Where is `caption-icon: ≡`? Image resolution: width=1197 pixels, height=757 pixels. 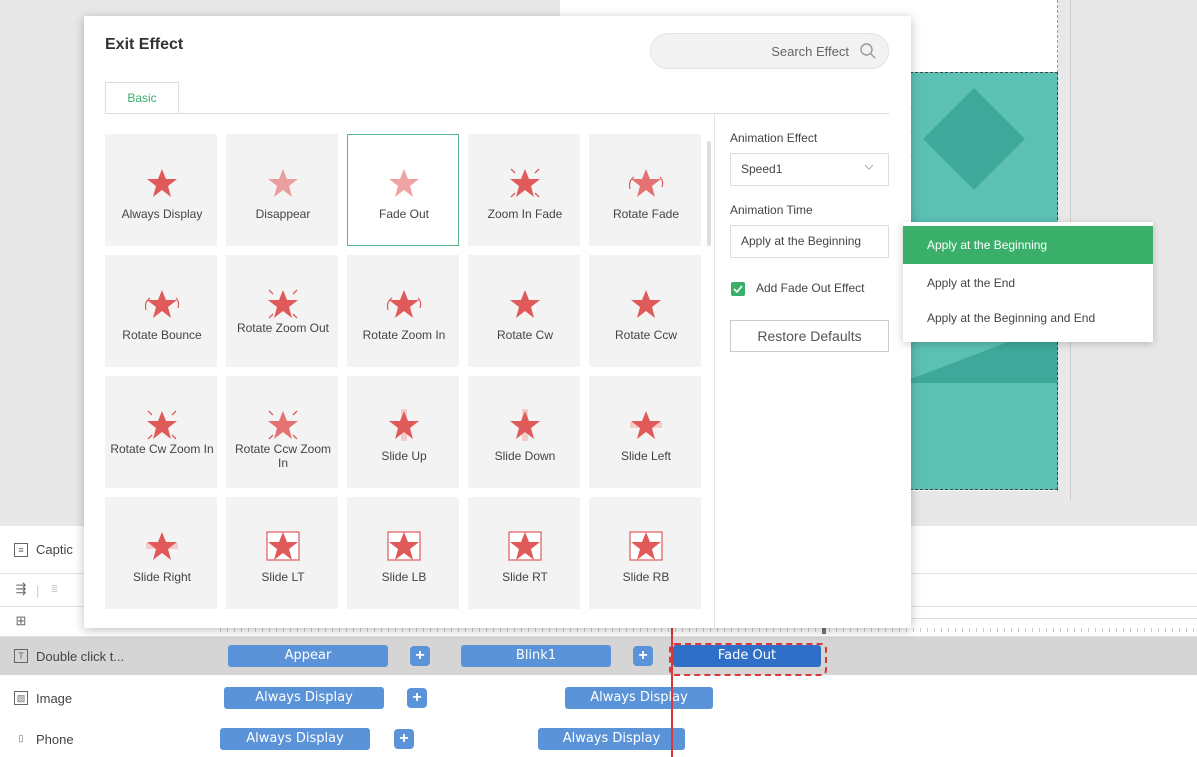
caption-icon: ≡ is located at coordinates (21, 549).